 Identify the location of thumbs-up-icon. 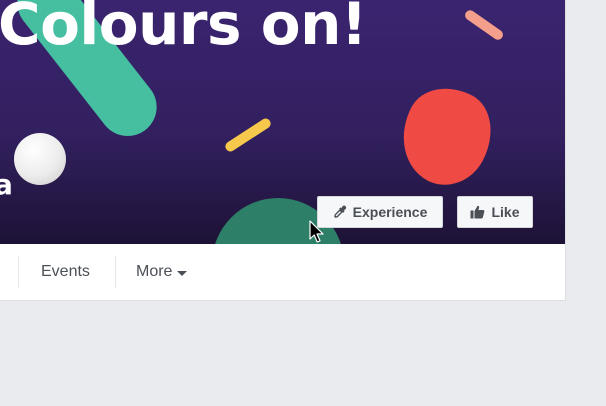
(477, 212).